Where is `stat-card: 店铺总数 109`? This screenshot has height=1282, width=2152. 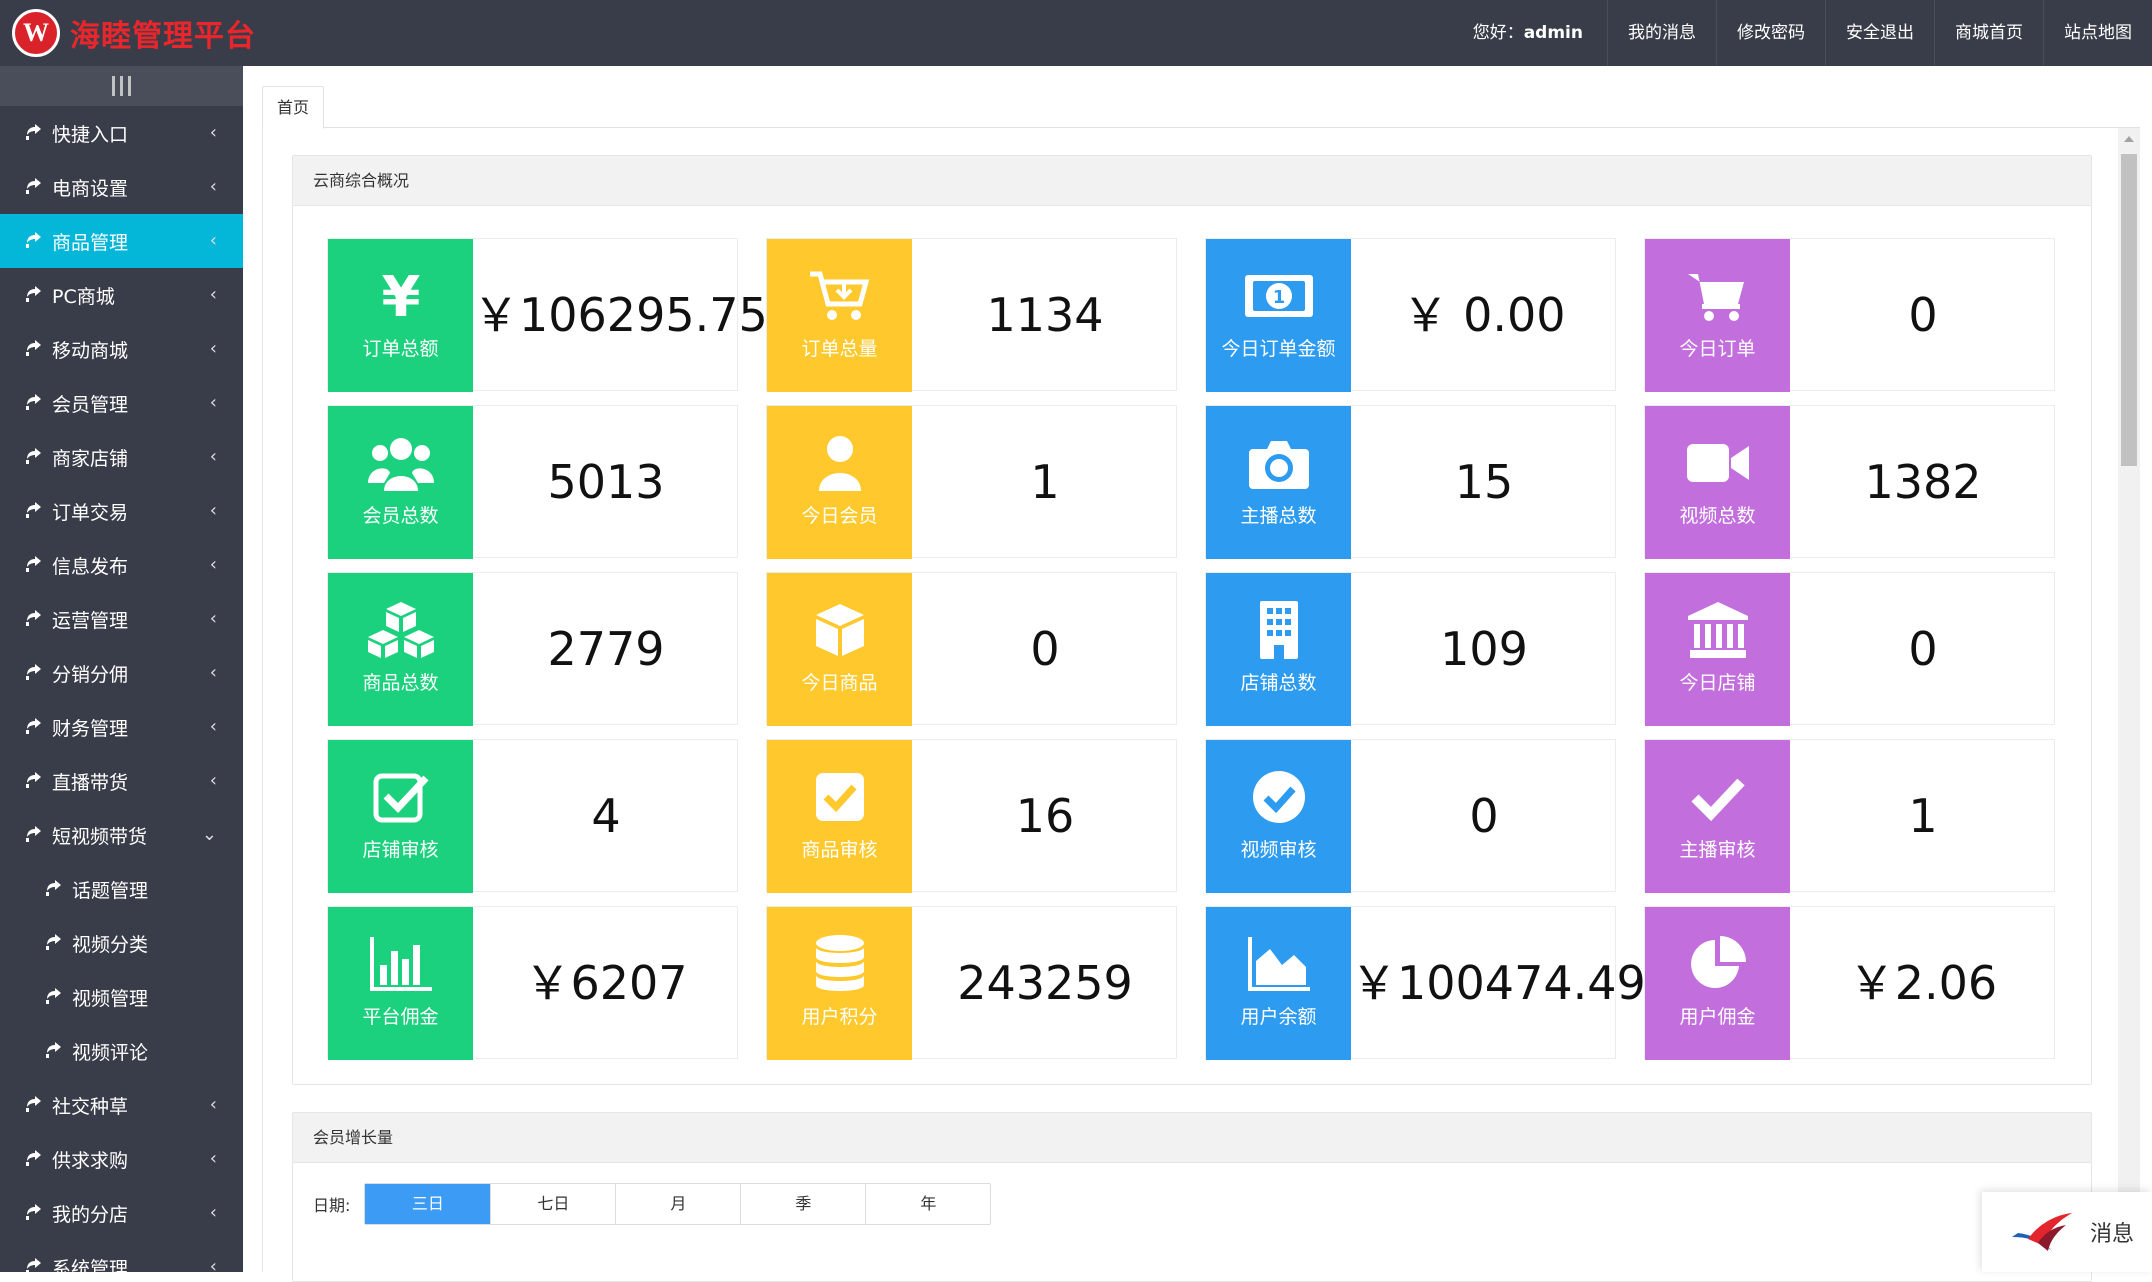 stat-card: 店铺总数 109 is located at coordinates (1410, 649).